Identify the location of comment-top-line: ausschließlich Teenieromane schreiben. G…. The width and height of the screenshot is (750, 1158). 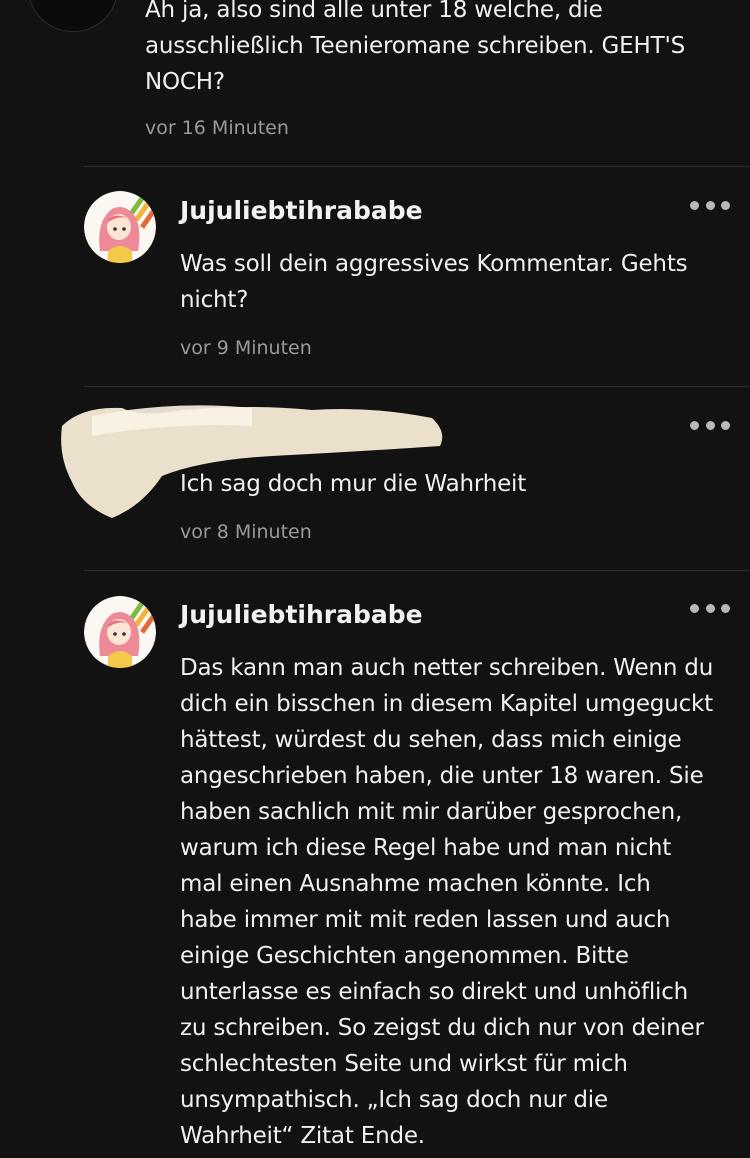
(415, 46).